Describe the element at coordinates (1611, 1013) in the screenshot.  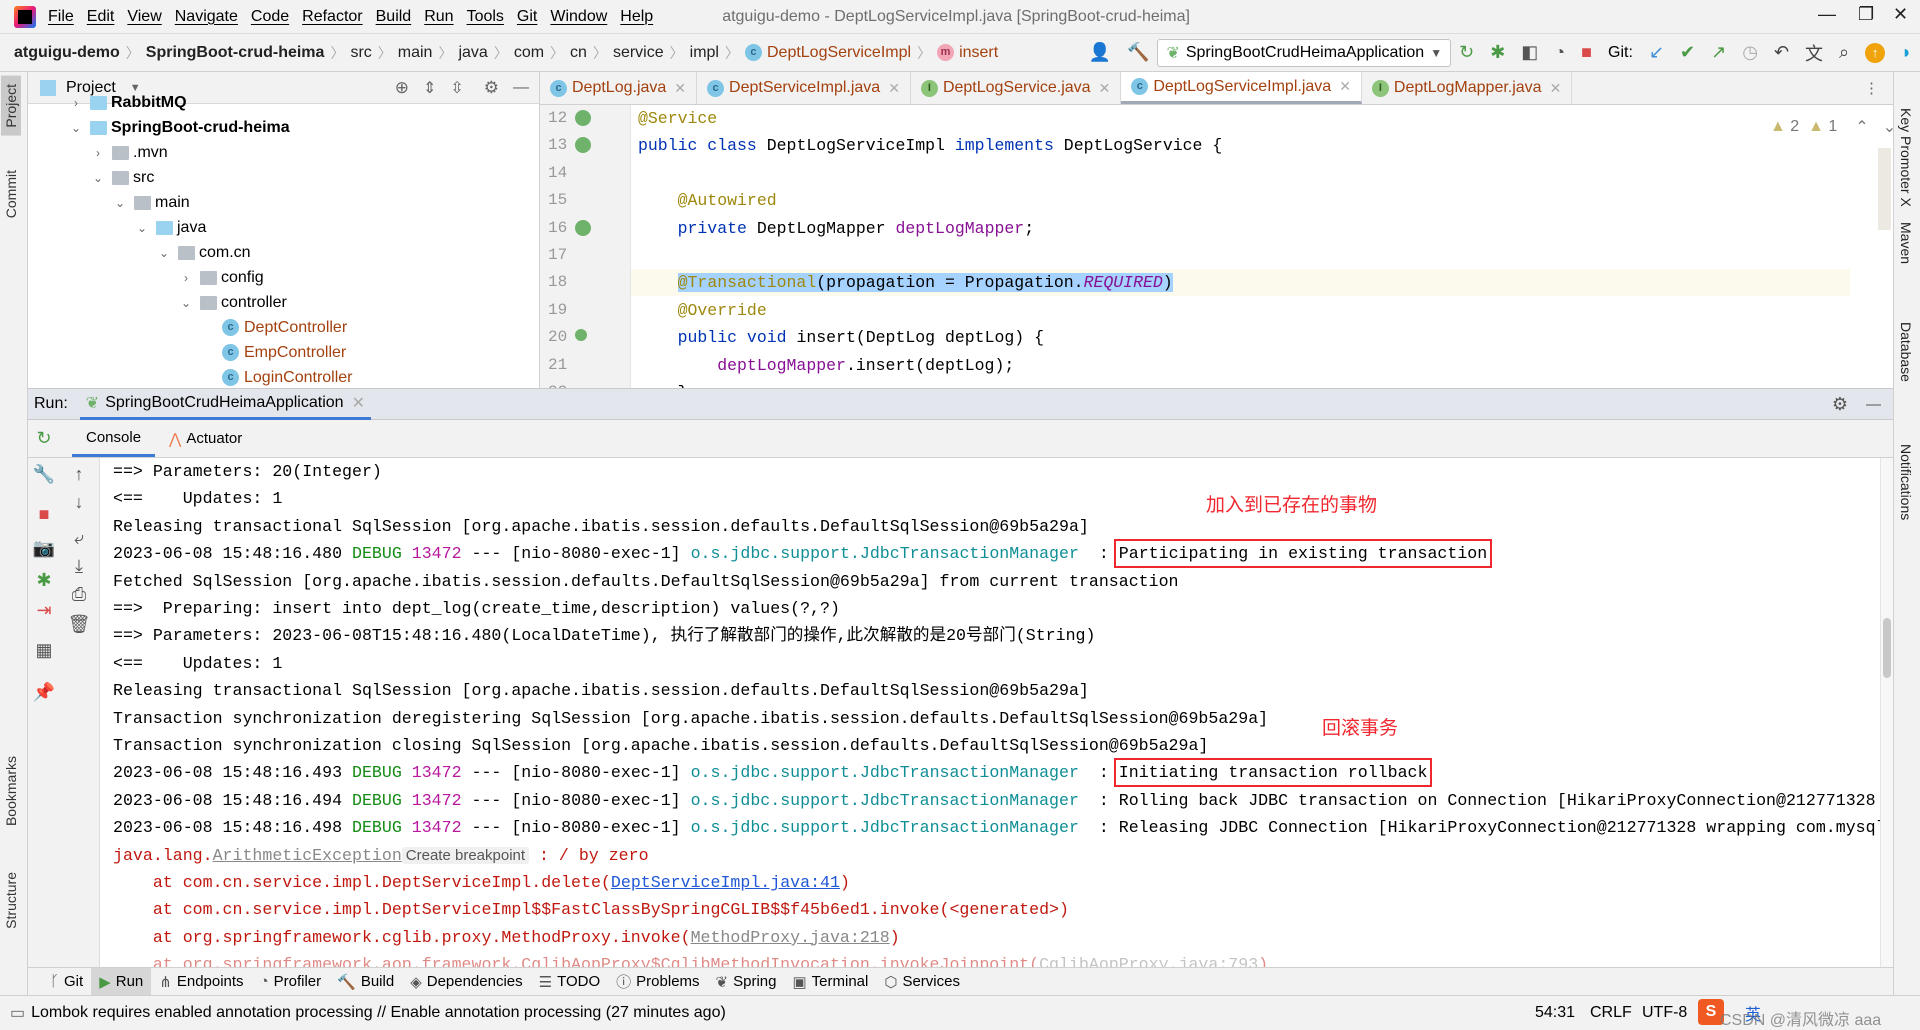
I see `line-separator: CRLF` at that location.